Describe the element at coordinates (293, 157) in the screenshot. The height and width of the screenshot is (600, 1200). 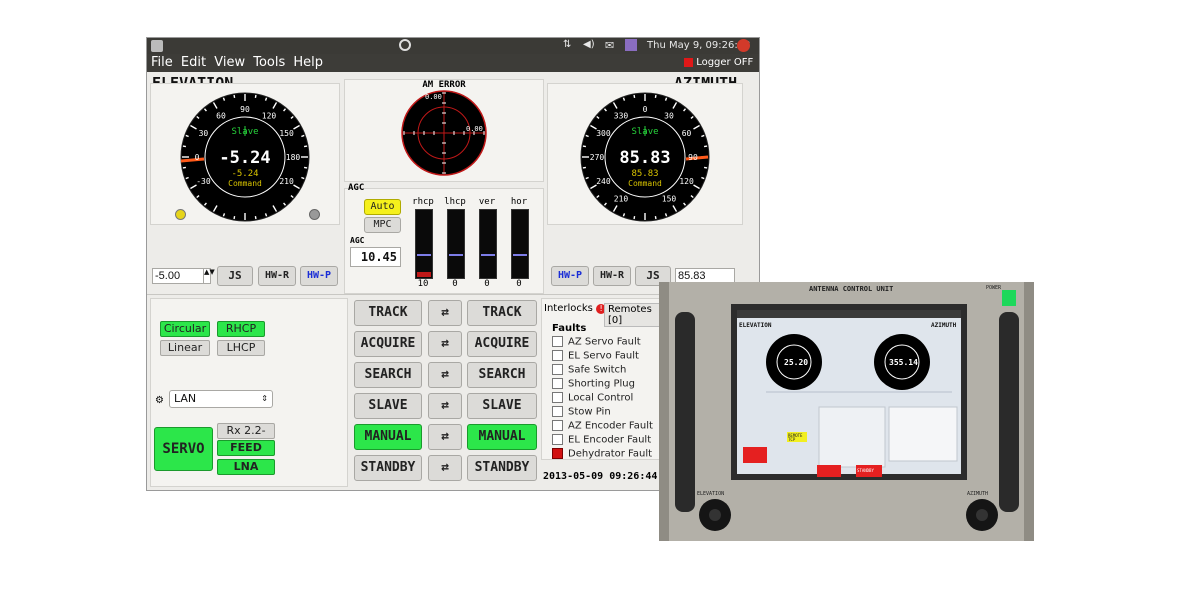
I see `elevation-tick-label: 180` at that location.